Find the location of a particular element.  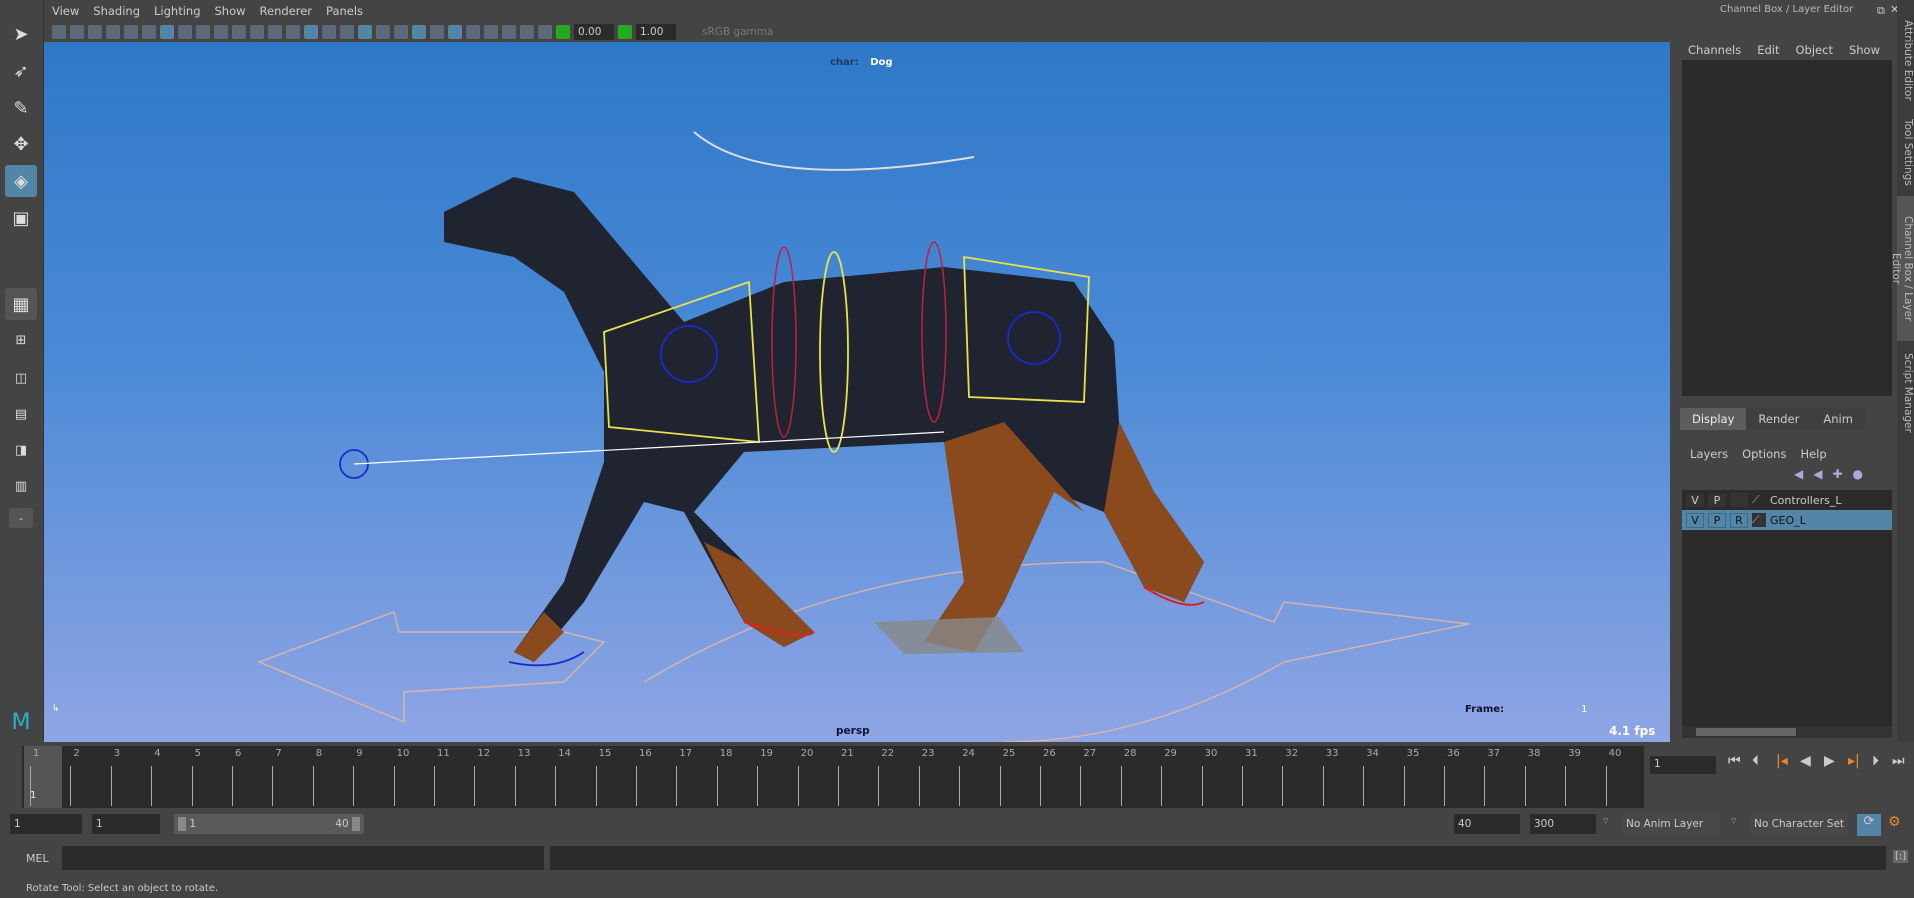

start-time-field: 1 is located at coordinates (46, 824).